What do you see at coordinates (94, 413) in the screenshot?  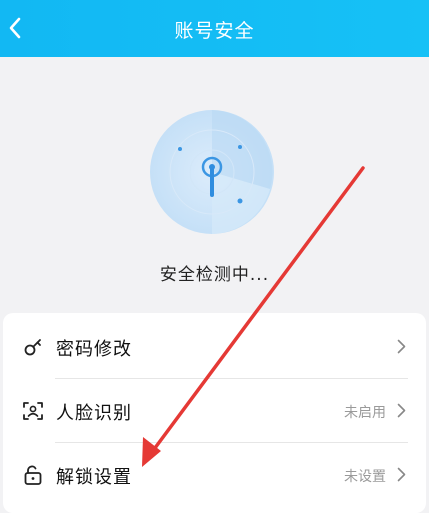 I see `settings-item-label: 人脸识别` at bounding box center [94, 413].